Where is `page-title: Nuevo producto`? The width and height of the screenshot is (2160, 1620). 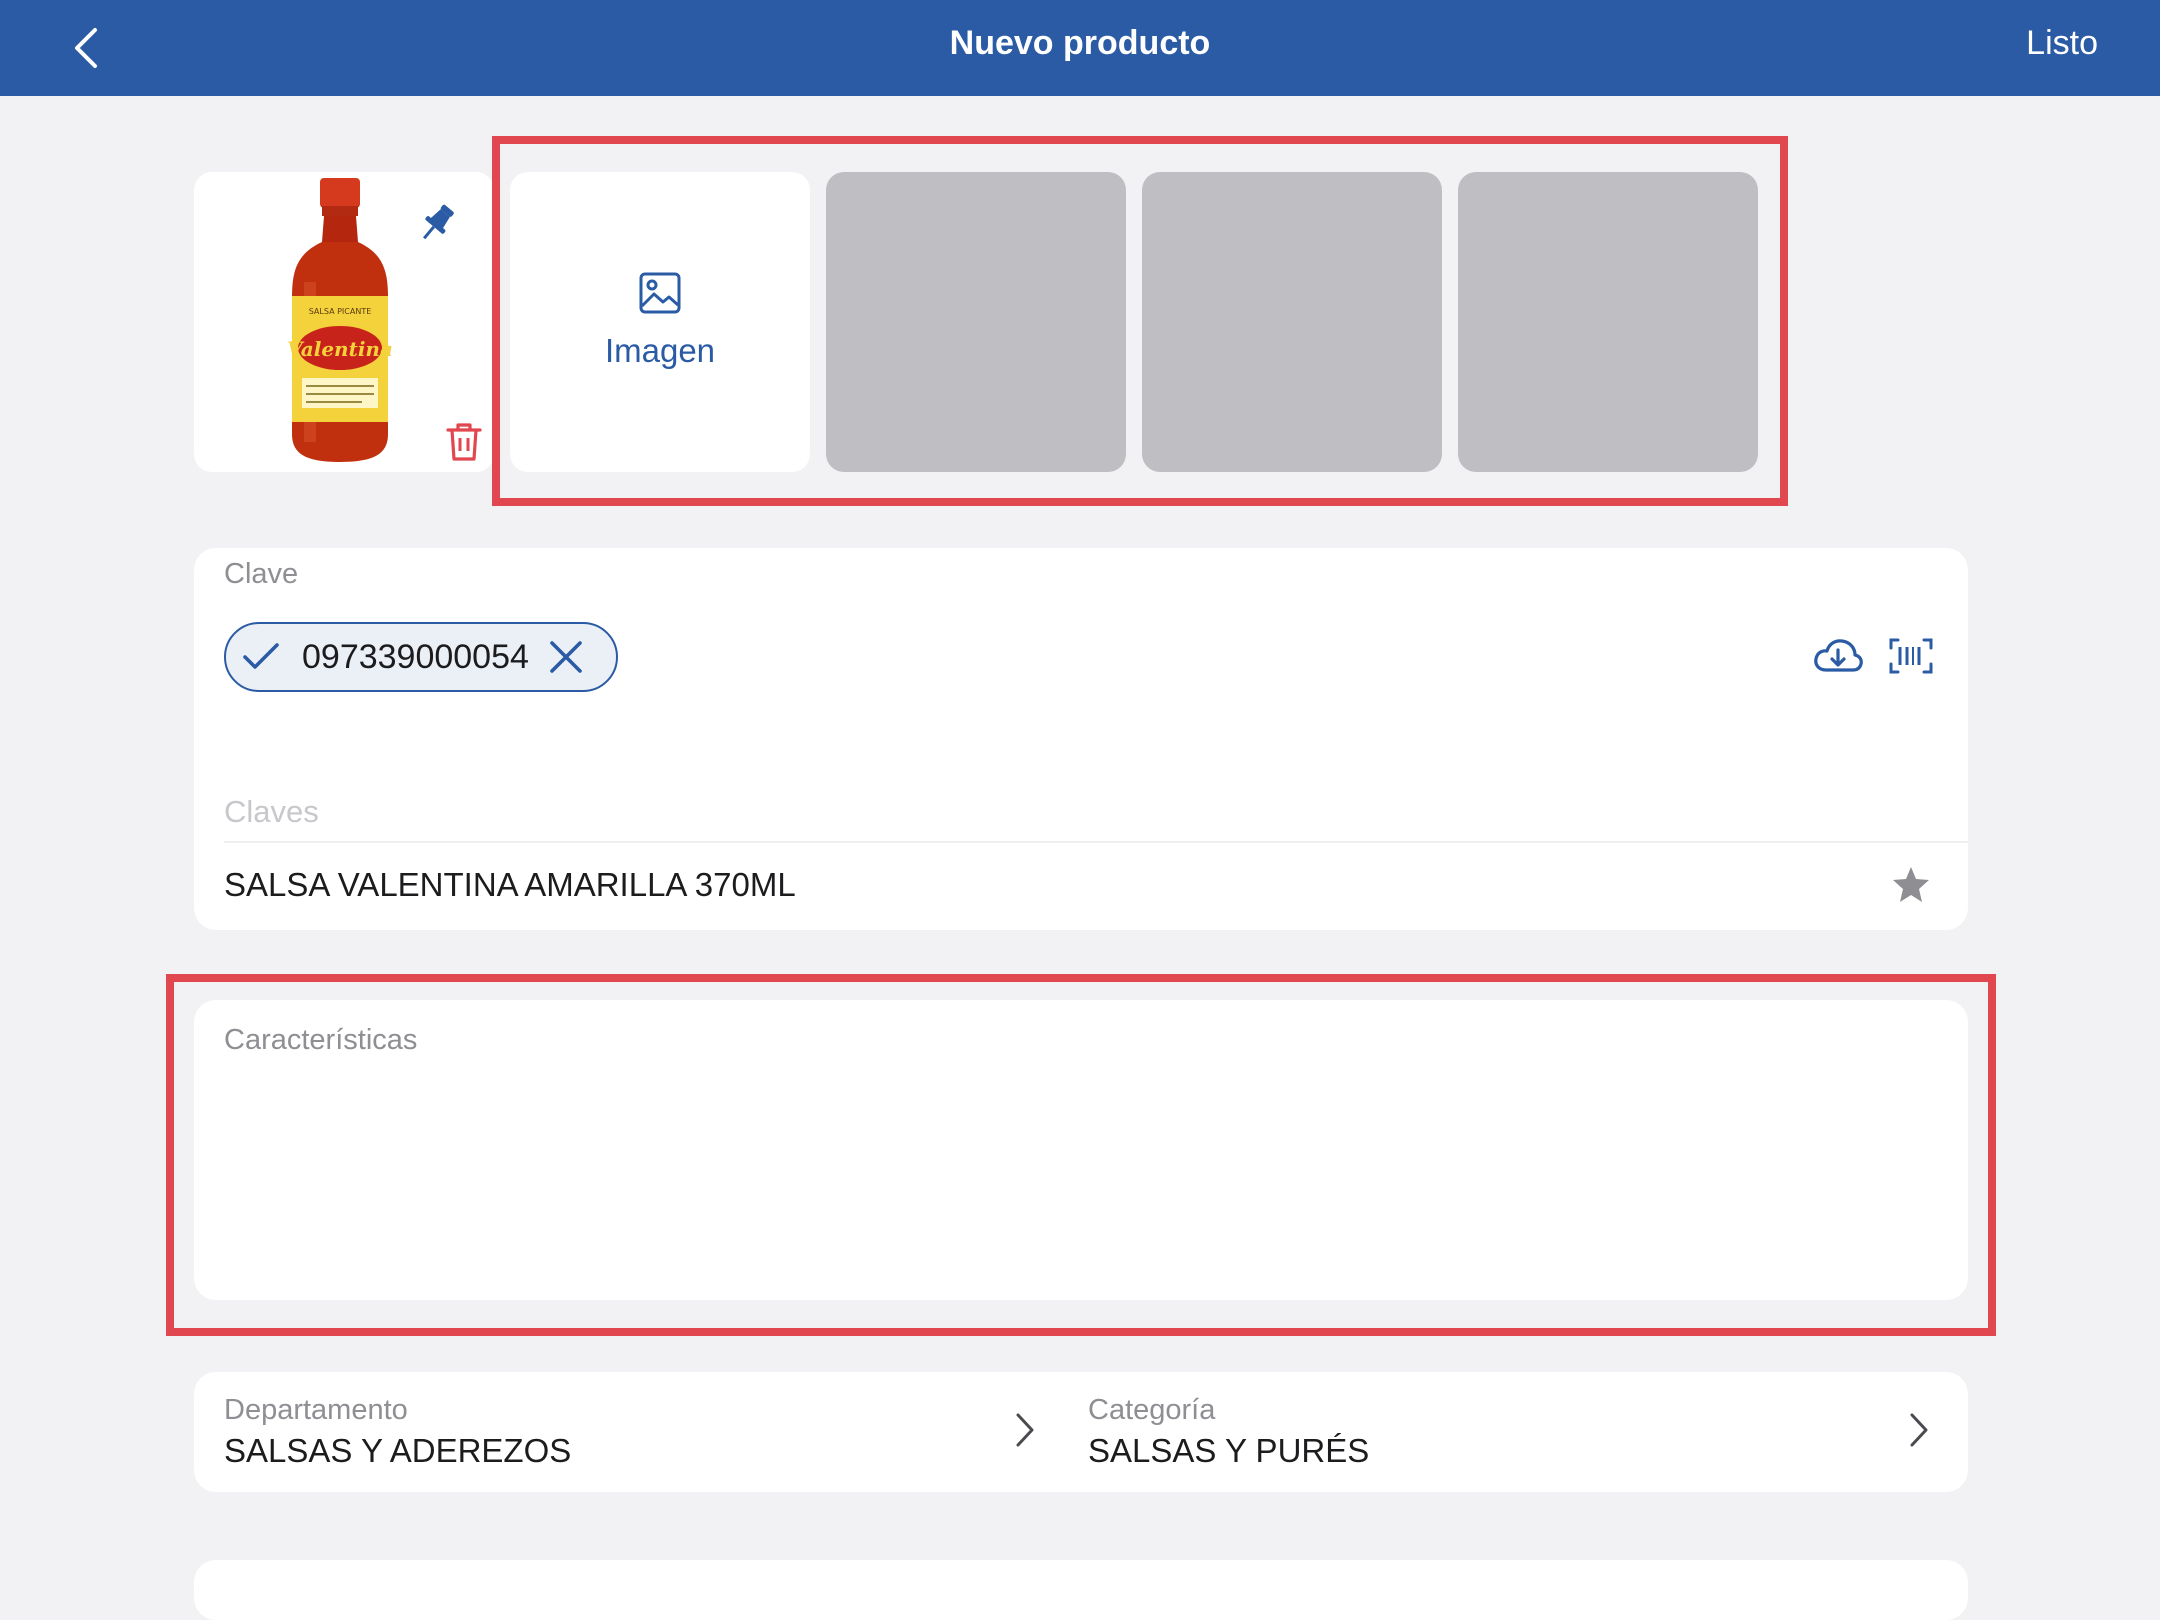
page-title: Nuevo producto is located at coordinates (1080, 43).